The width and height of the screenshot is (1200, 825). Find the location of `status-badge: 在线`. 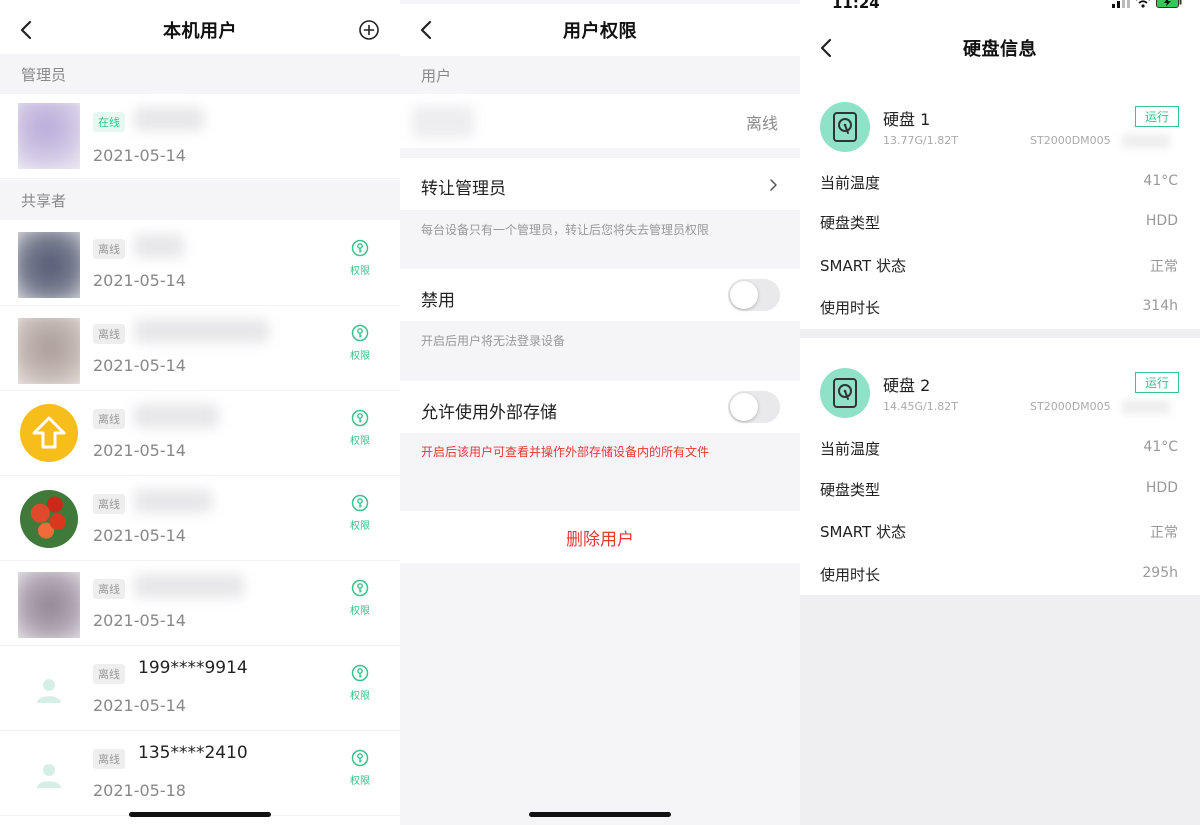

status-badge: 在线 is located at coordinates (109, 122).